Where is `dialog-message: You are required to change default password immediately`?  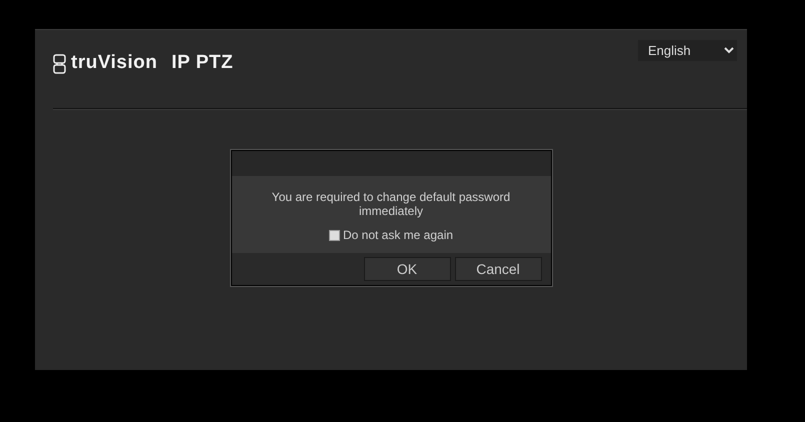
dialog-message: You are required to change default password immediately is located at coordinates (391, 204).